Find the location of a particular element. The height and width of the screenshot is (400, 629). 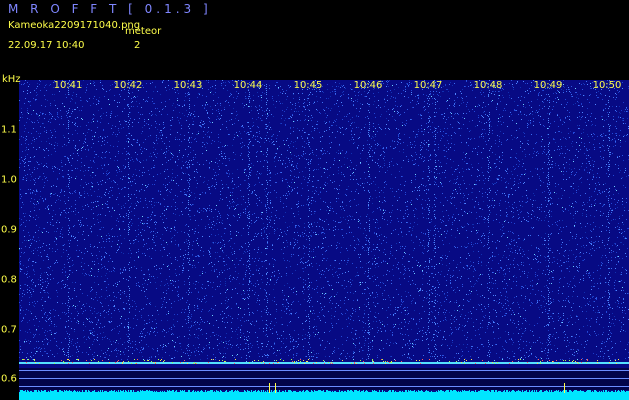

freq-tick-0-6: 0.6 is located at coordinates (9, 379).